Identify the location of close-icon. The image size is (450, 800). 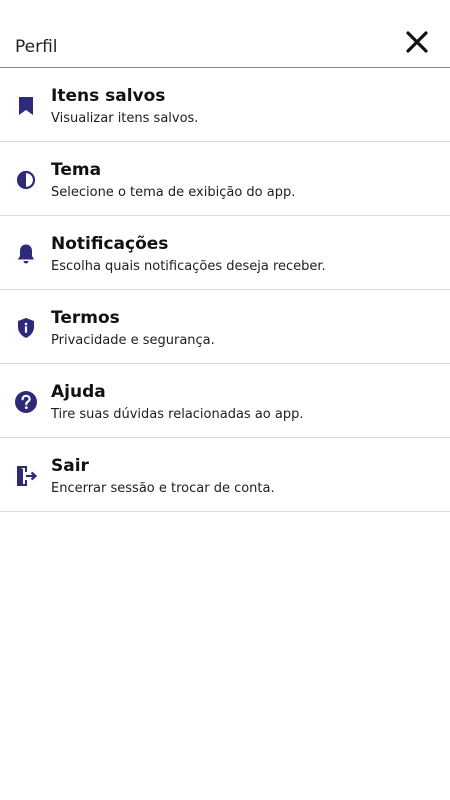
(417, 42).